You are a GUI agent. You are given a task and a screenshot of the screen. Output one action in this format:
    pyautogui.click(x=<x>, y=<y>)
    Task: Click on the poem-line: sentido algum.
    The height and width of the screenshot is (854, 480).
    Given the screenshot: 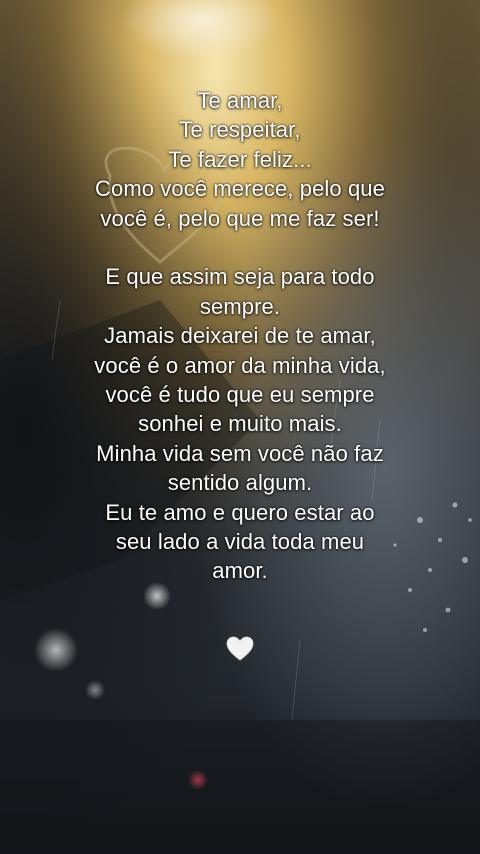 What is the action you would take?
    pyautogui.click(x=240, y=483)
    